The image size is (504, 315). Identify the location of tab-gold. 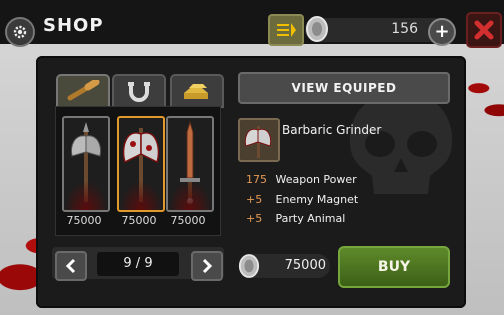
(197, 91).